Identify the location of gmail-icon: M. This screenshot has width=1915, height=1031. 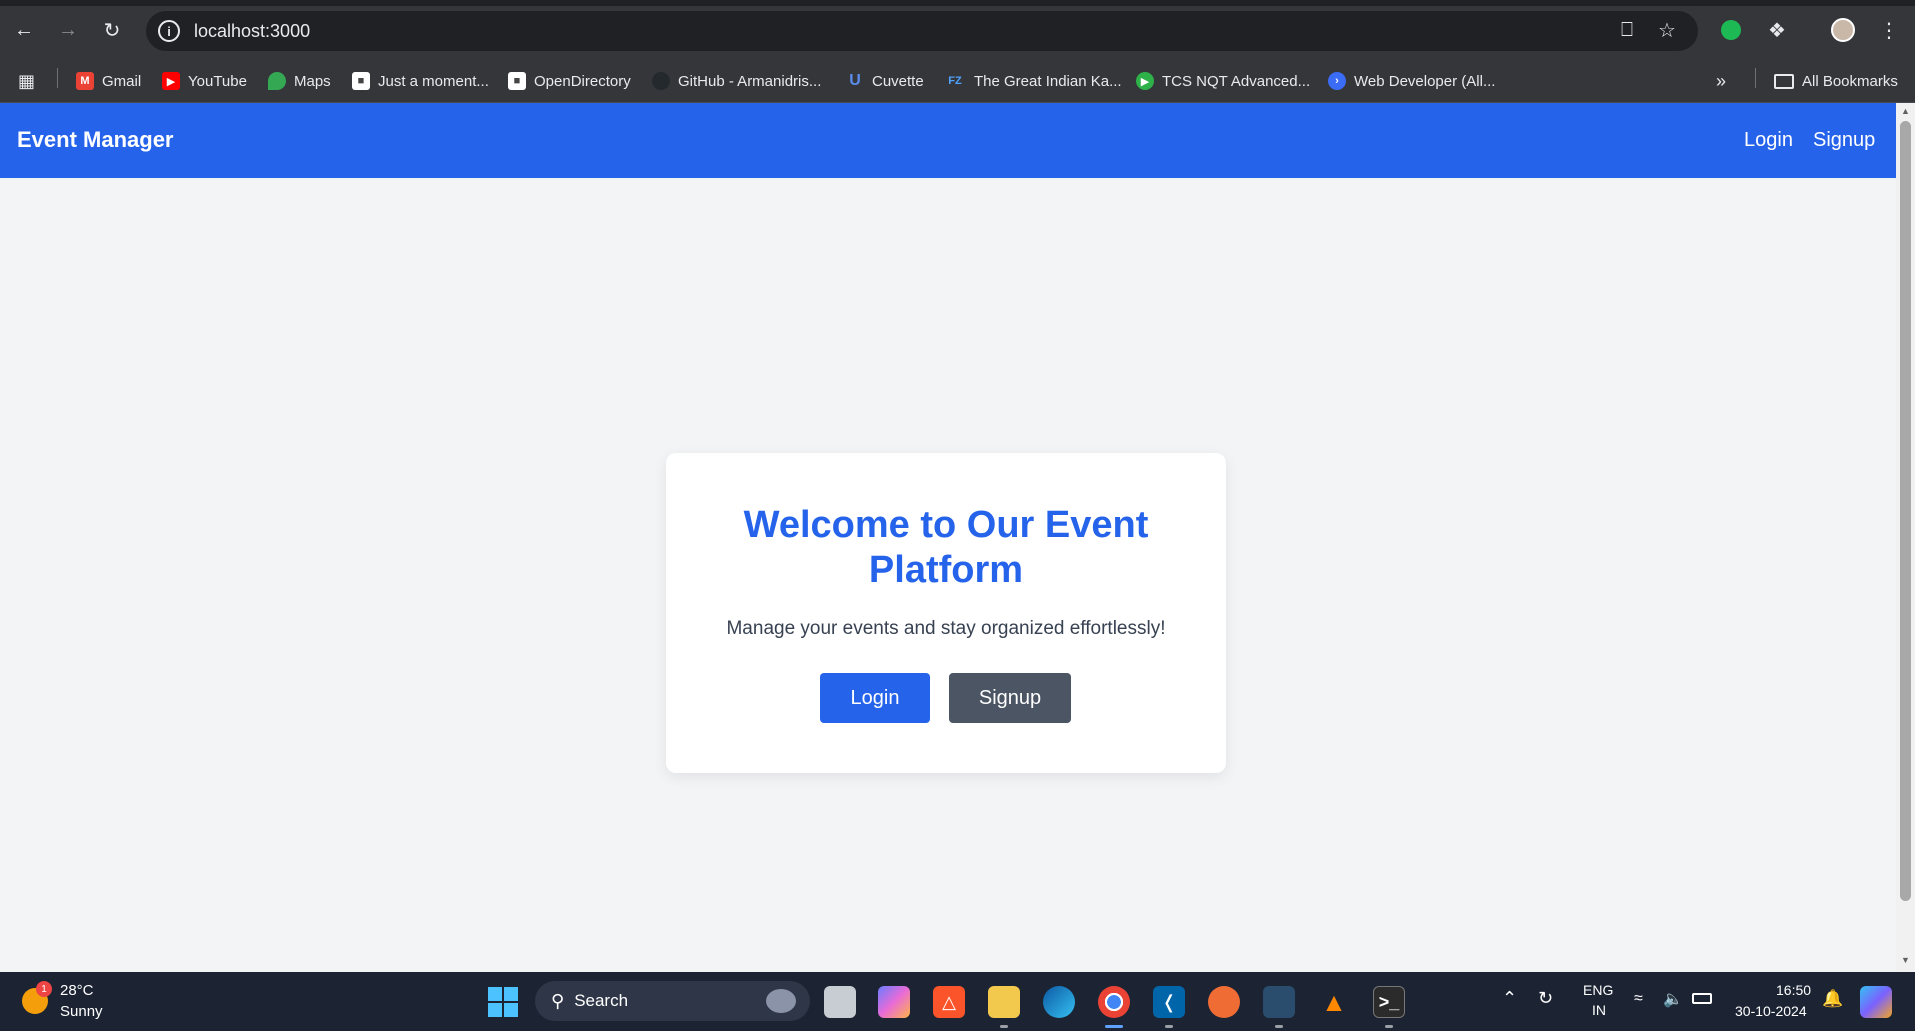
(85, 81).